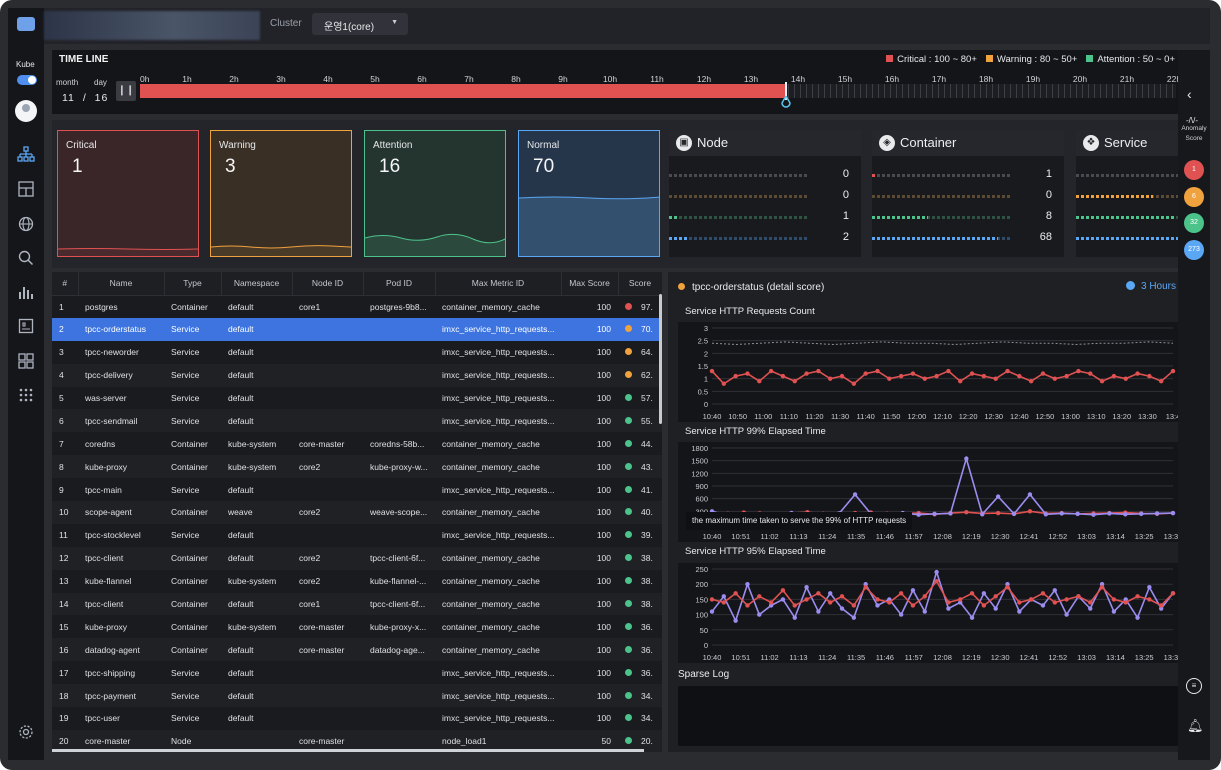 This screenshot has width=1221, height=770. What do you see at coordinates (589, 193) in the screenshot?
I see `normal-card: Normal 70` at bounding box center [589, 193].